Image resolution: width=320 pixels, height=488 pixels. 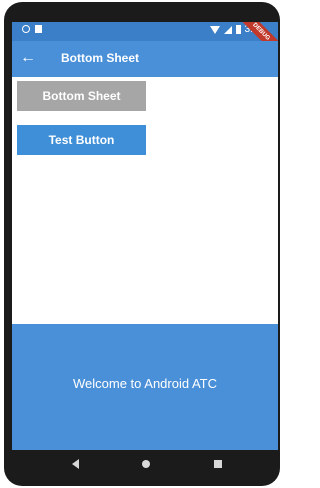 I want to click on recent-apps-icon, so click(x=218, y=464).